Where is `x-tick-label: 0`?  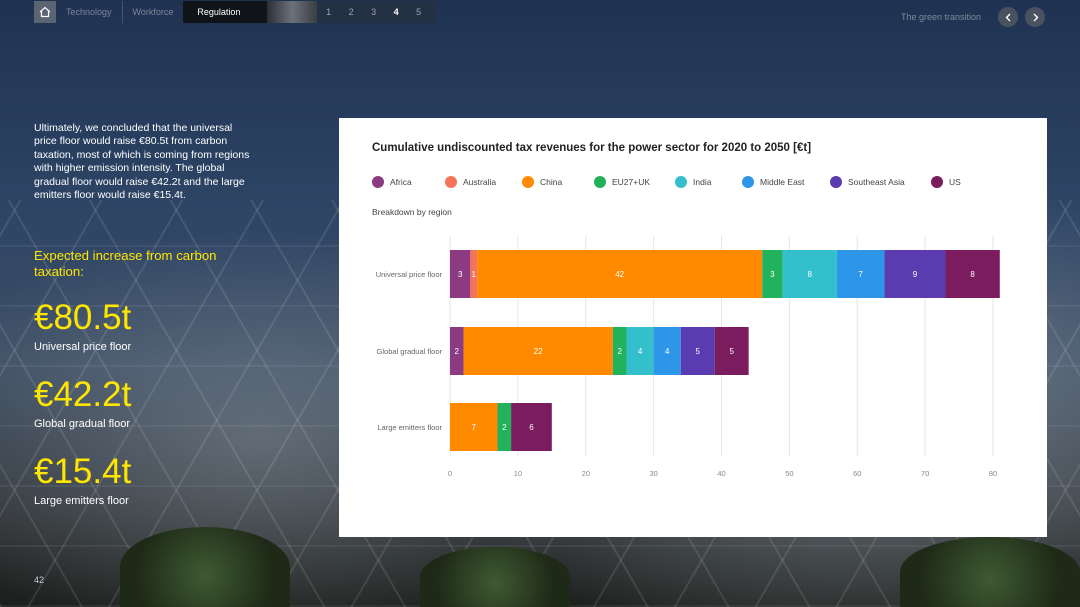 x-tick-label: 0 is located at coordinates (450, 473).